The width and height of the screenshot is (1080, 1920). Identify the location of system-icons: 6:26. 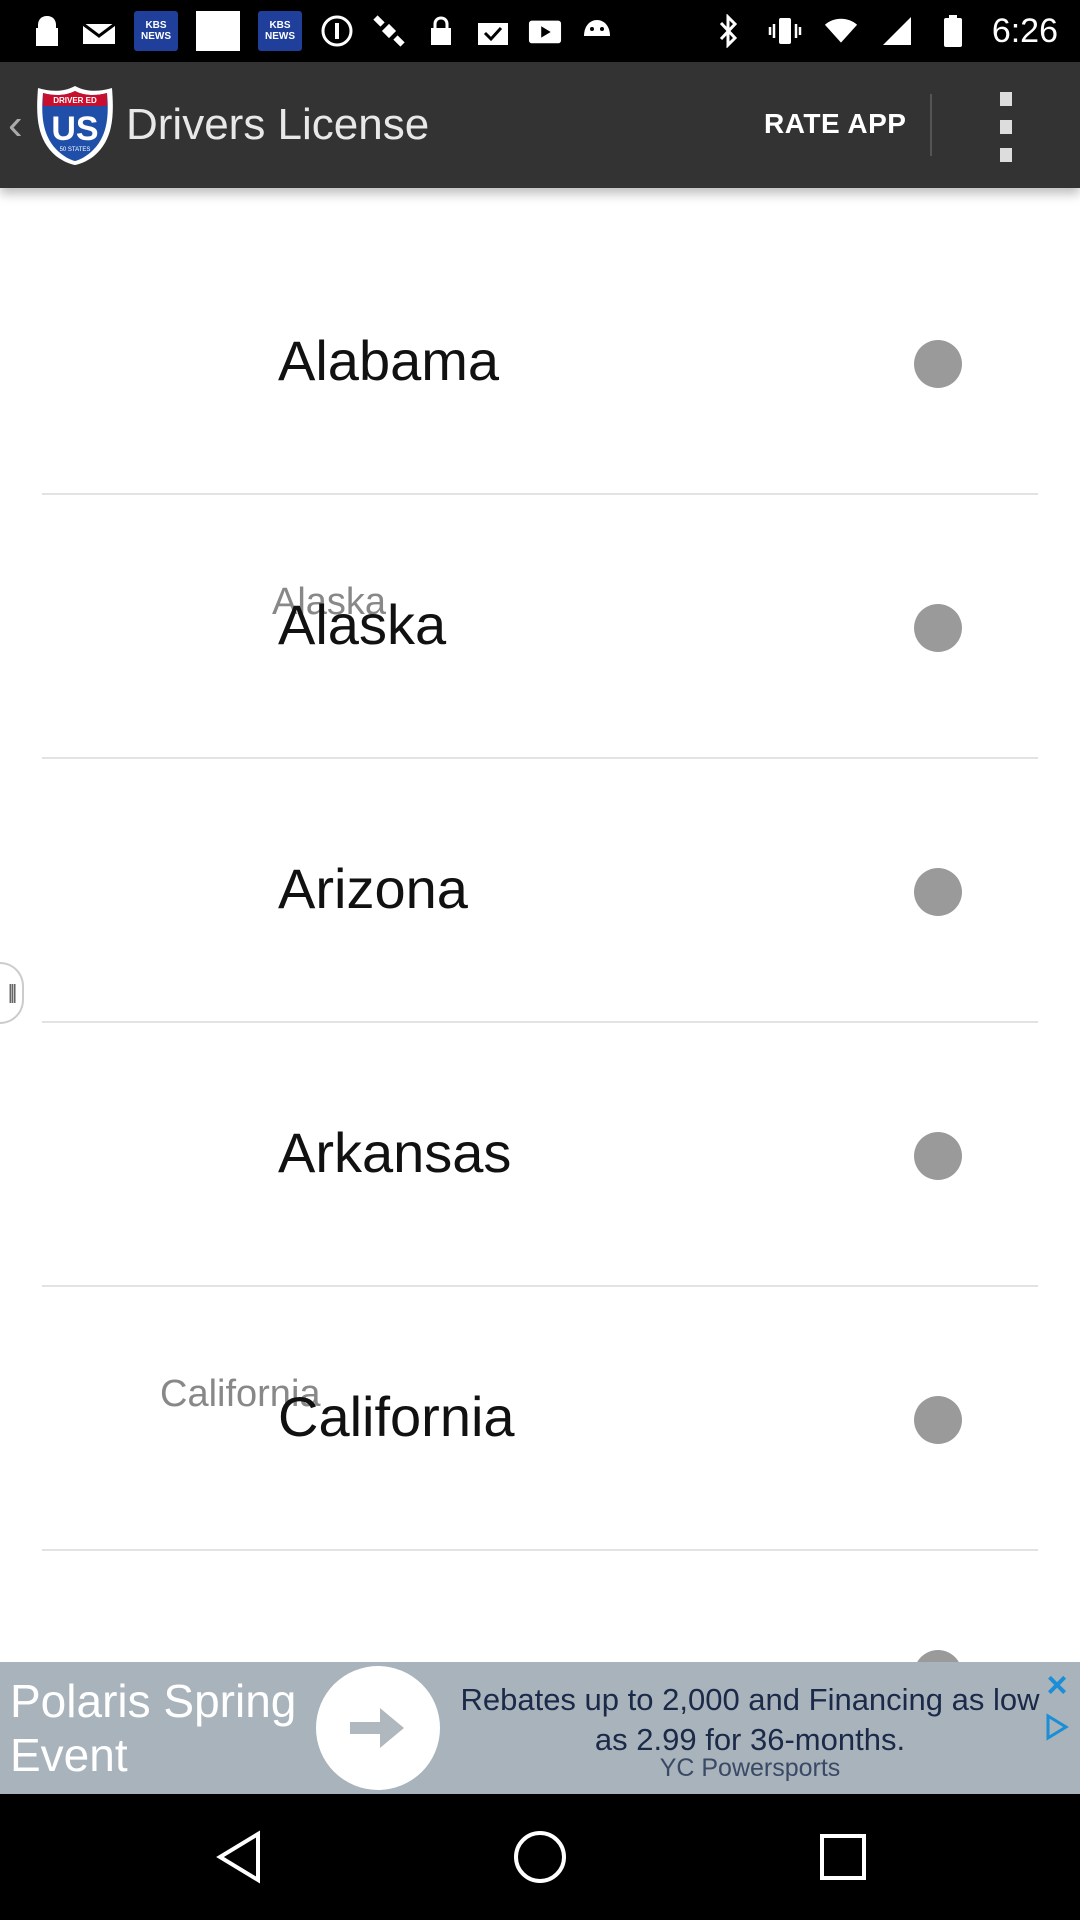
(885, 31).